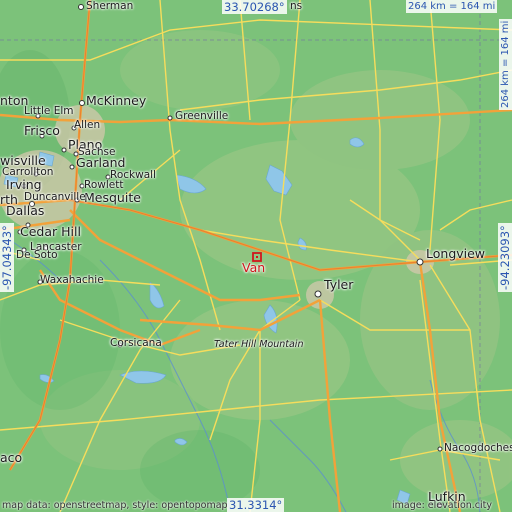 This screenshot has width=512, height=512. Describe the element at coordinates (55, 197) in the screenshot. I see `city-label-duncanville: Duncanville` at that location.